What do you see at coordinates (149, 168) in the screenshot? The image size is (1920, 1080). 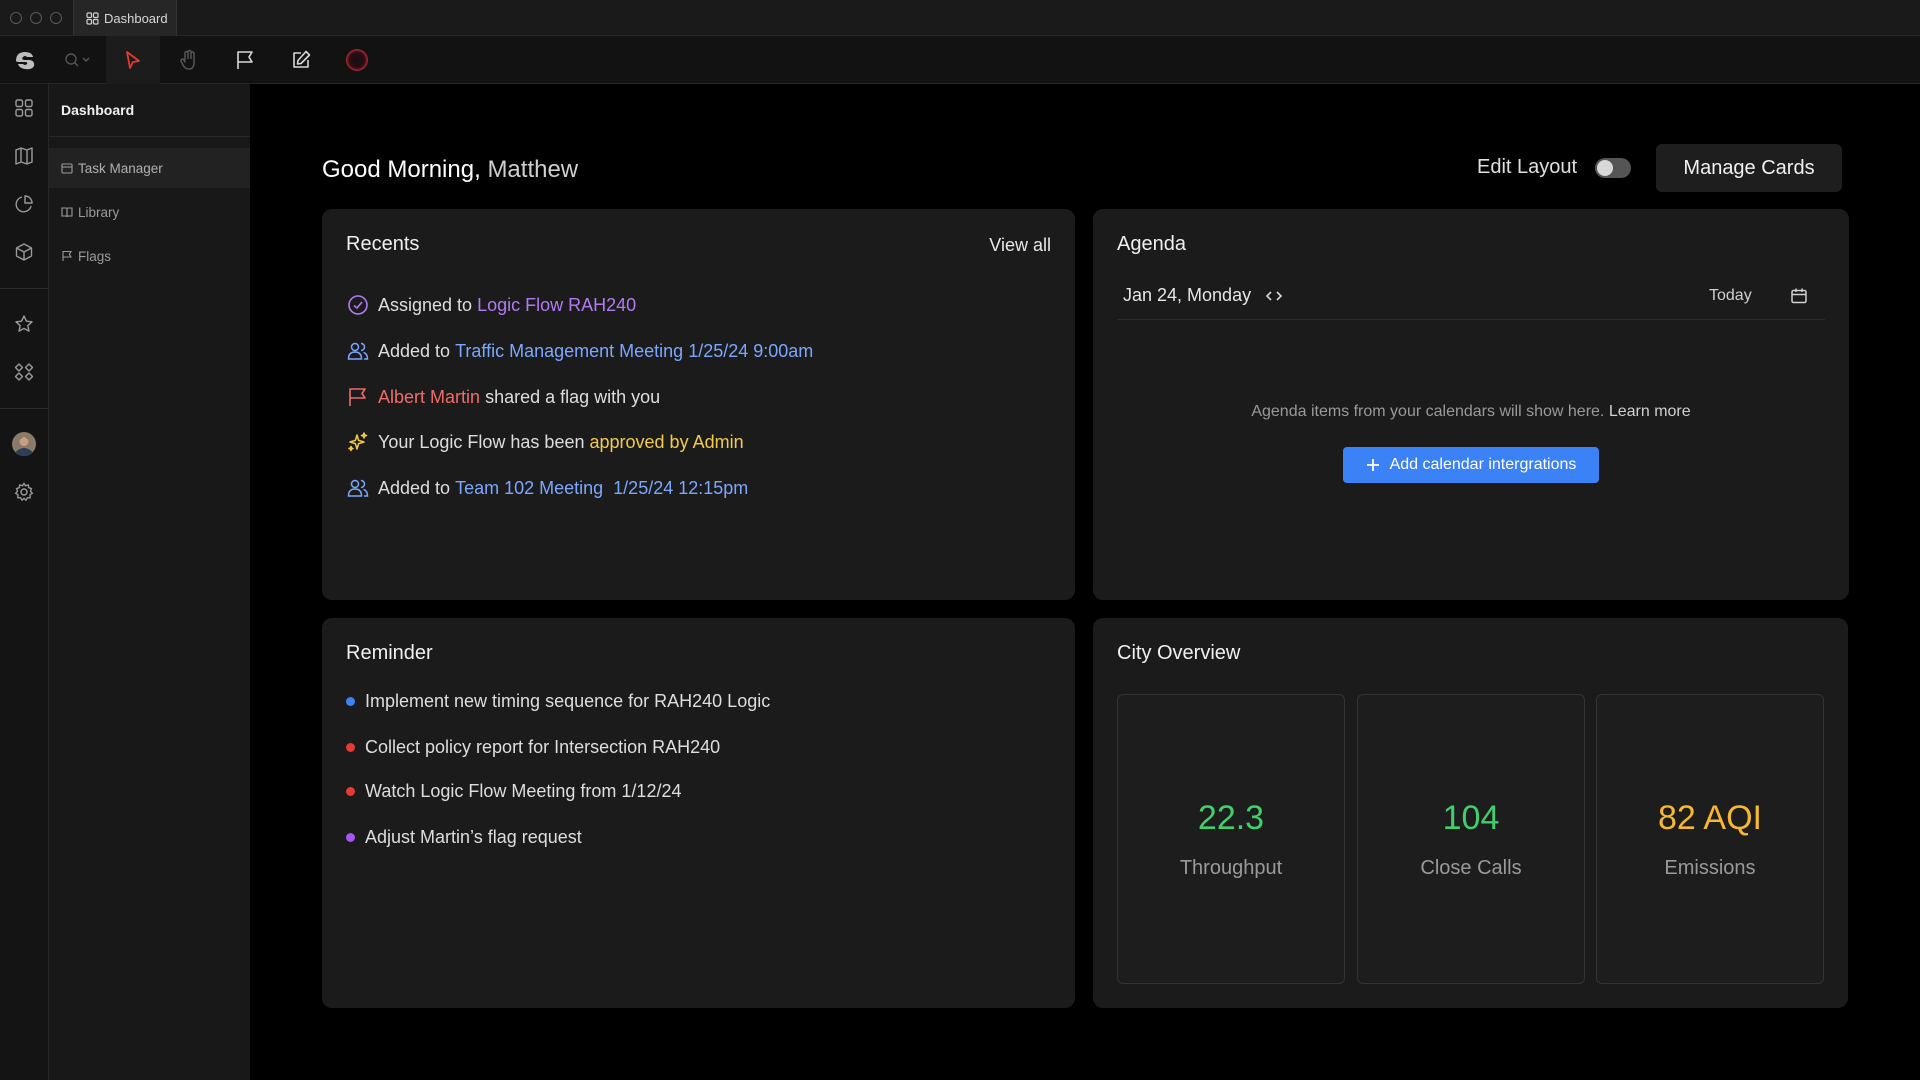 I see `sidebar-item-task-manager: Task Manager` at bounding box center [149, 168].